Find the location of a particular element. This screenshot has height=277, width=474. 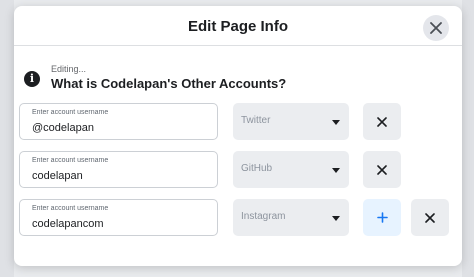

dialog-title: Edit Page Info is located at coordinates (237, 26).